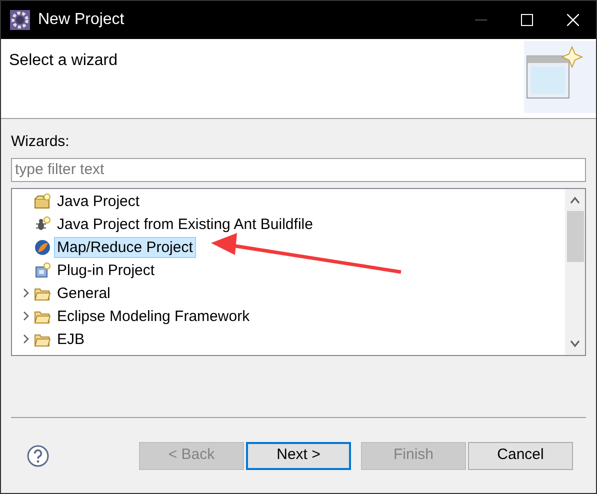  I want to click on tree-item: Plug-in Project, so click(106, 270).